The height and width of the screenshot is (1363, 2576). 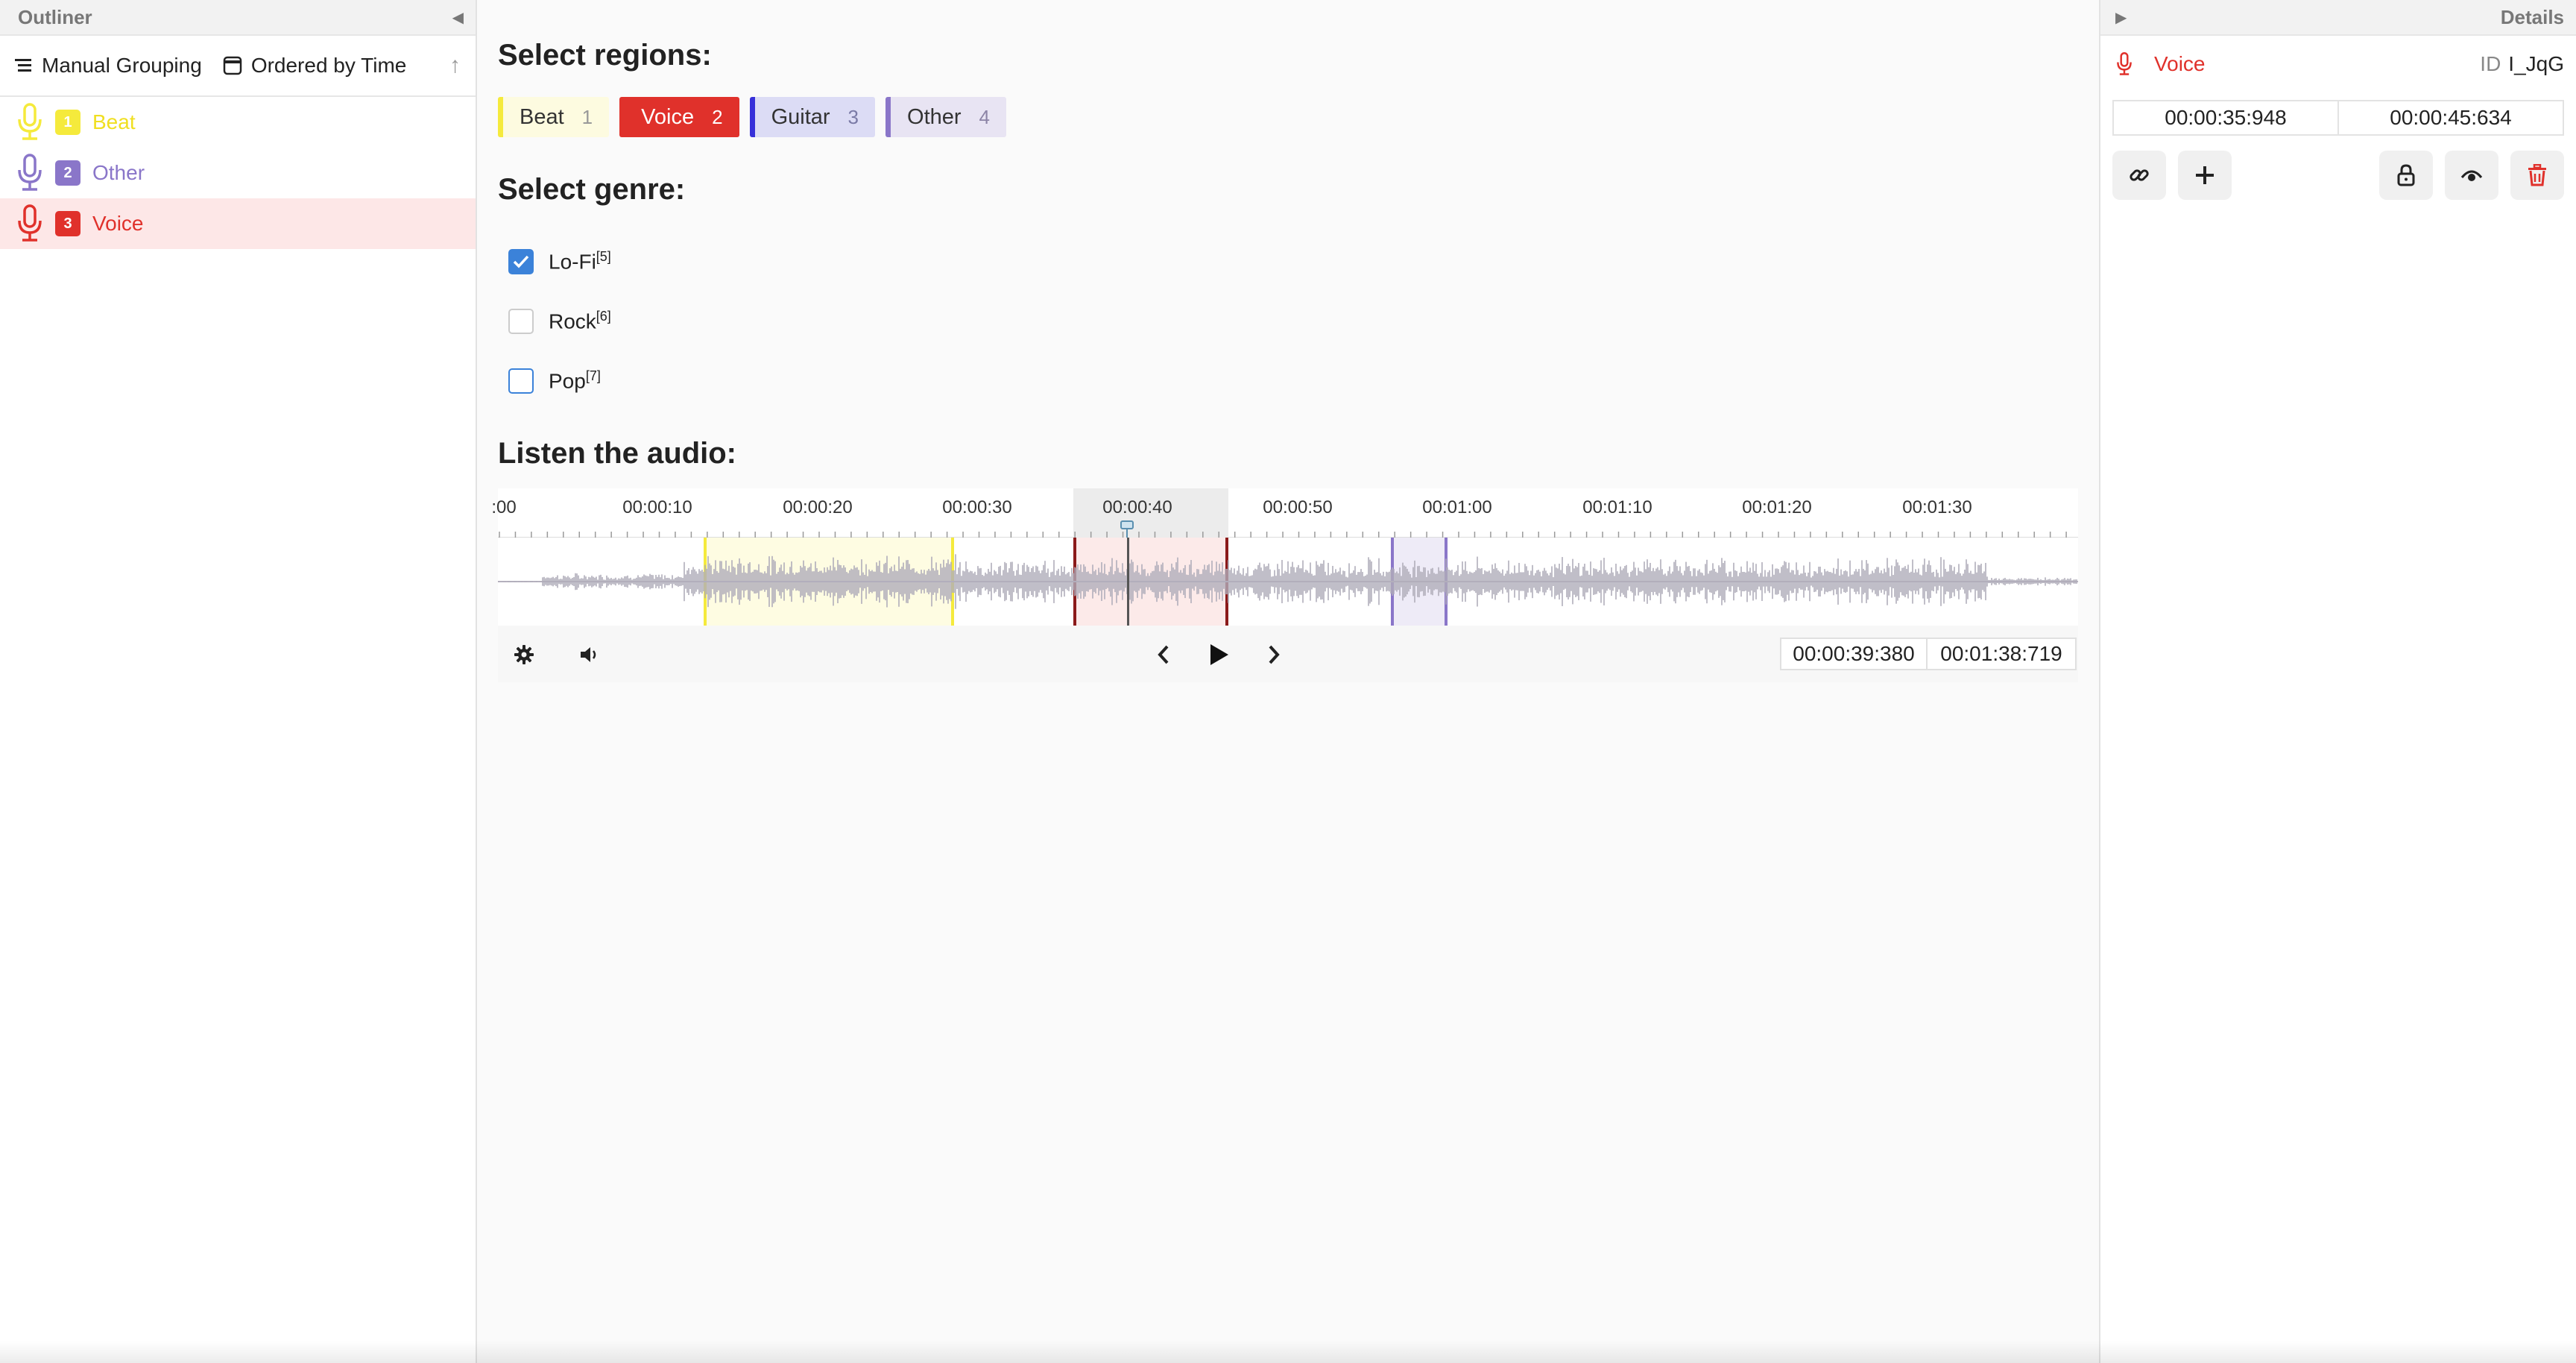 What do you see at coordinates (575, 380) in the screenshot?
I see `genre-label: Pop[7]` at bounding box center [575, 380].